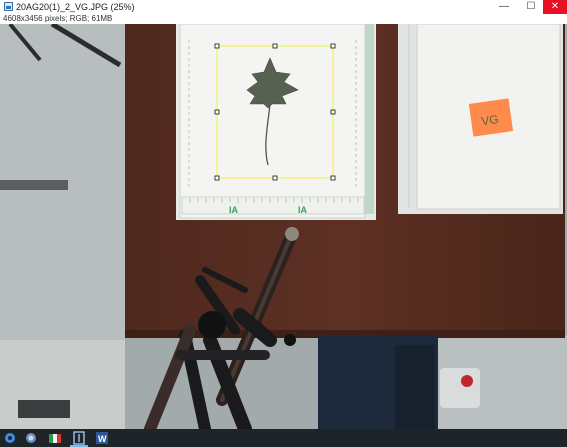 Image resolution: width=567 pixels, height=447 pixels. What do you see at coordinates (504, 7) in the screenshot?
I see `minimize-button: —` at bounding box center [504, 7].